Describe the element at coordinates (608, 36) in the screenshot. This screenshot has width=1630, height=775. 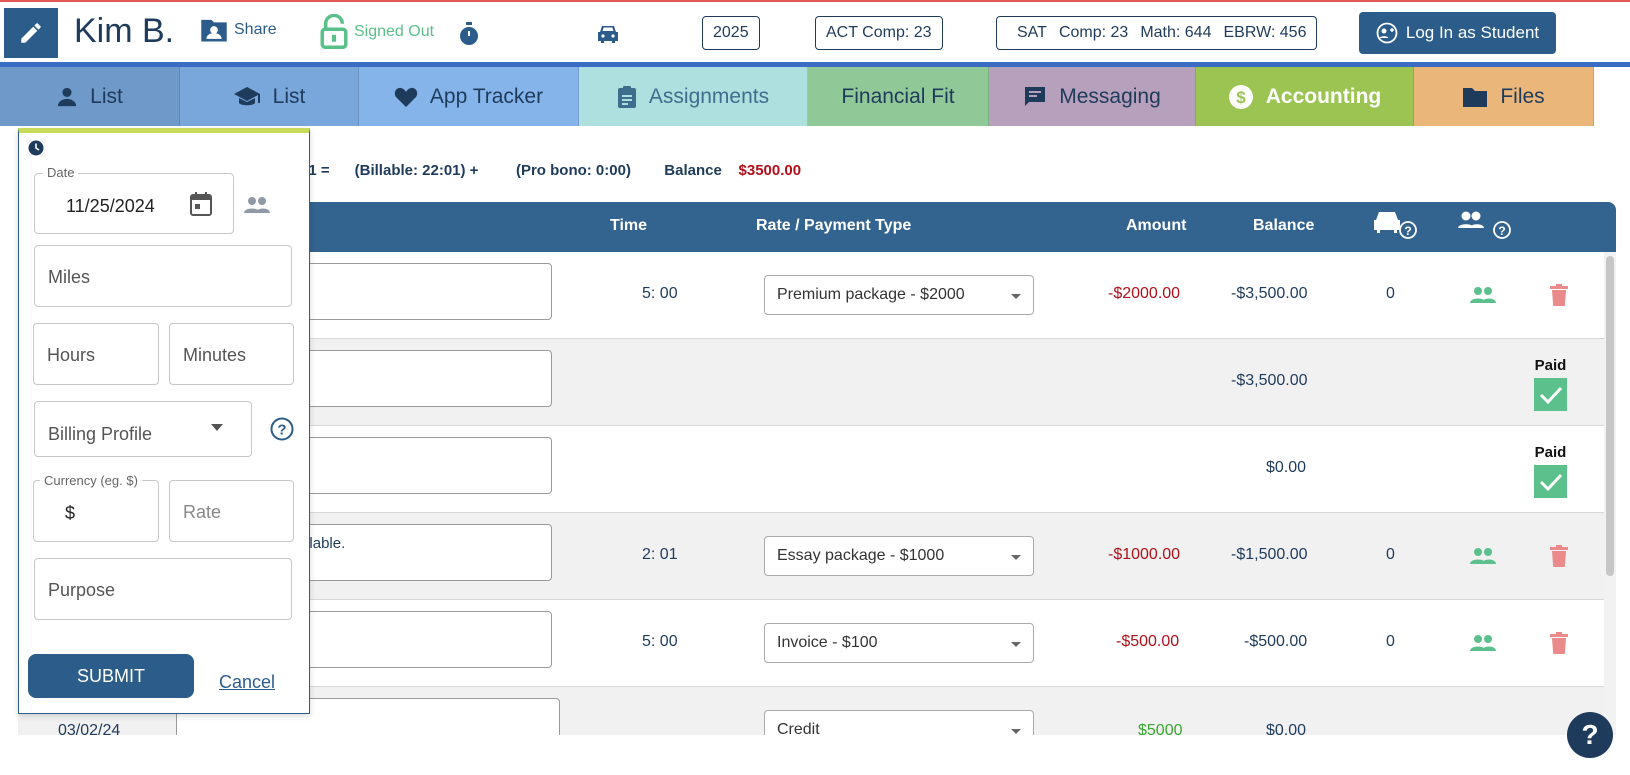
I see `mileage-button` at that location.